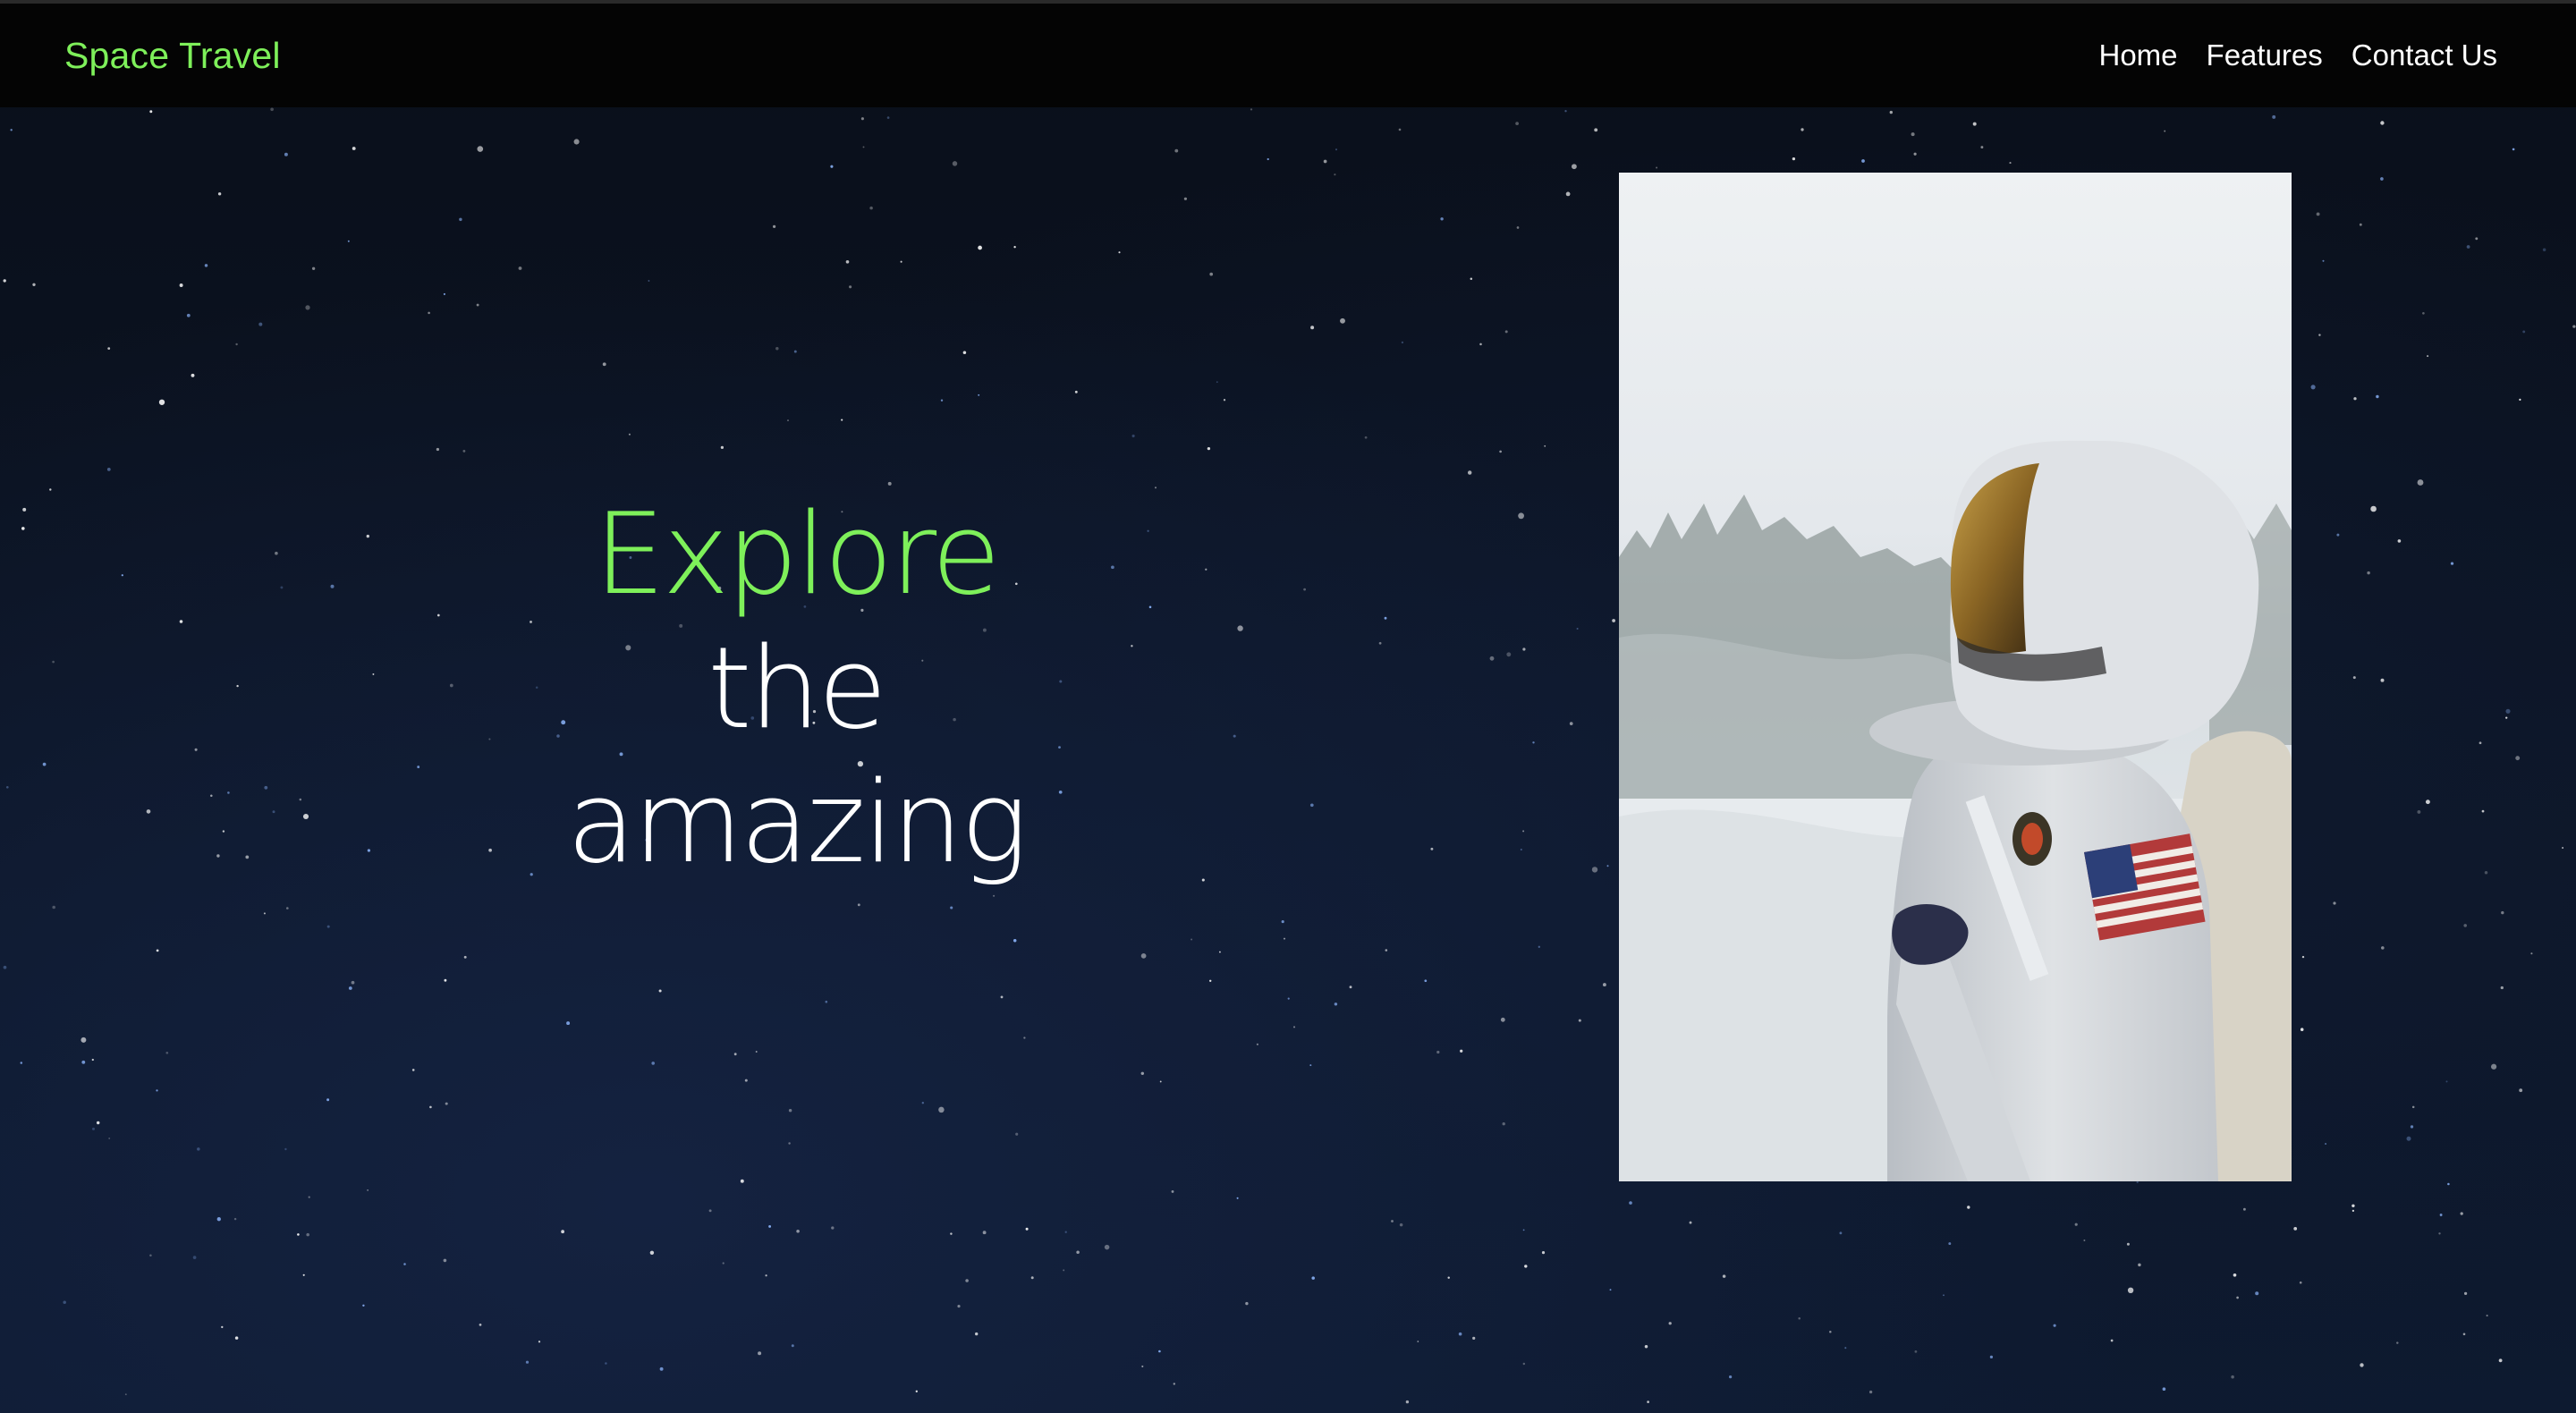 This screenshot has height=1413, width=2576. I want to click on hero-heading: Explore the amazing, so click(796, 688).